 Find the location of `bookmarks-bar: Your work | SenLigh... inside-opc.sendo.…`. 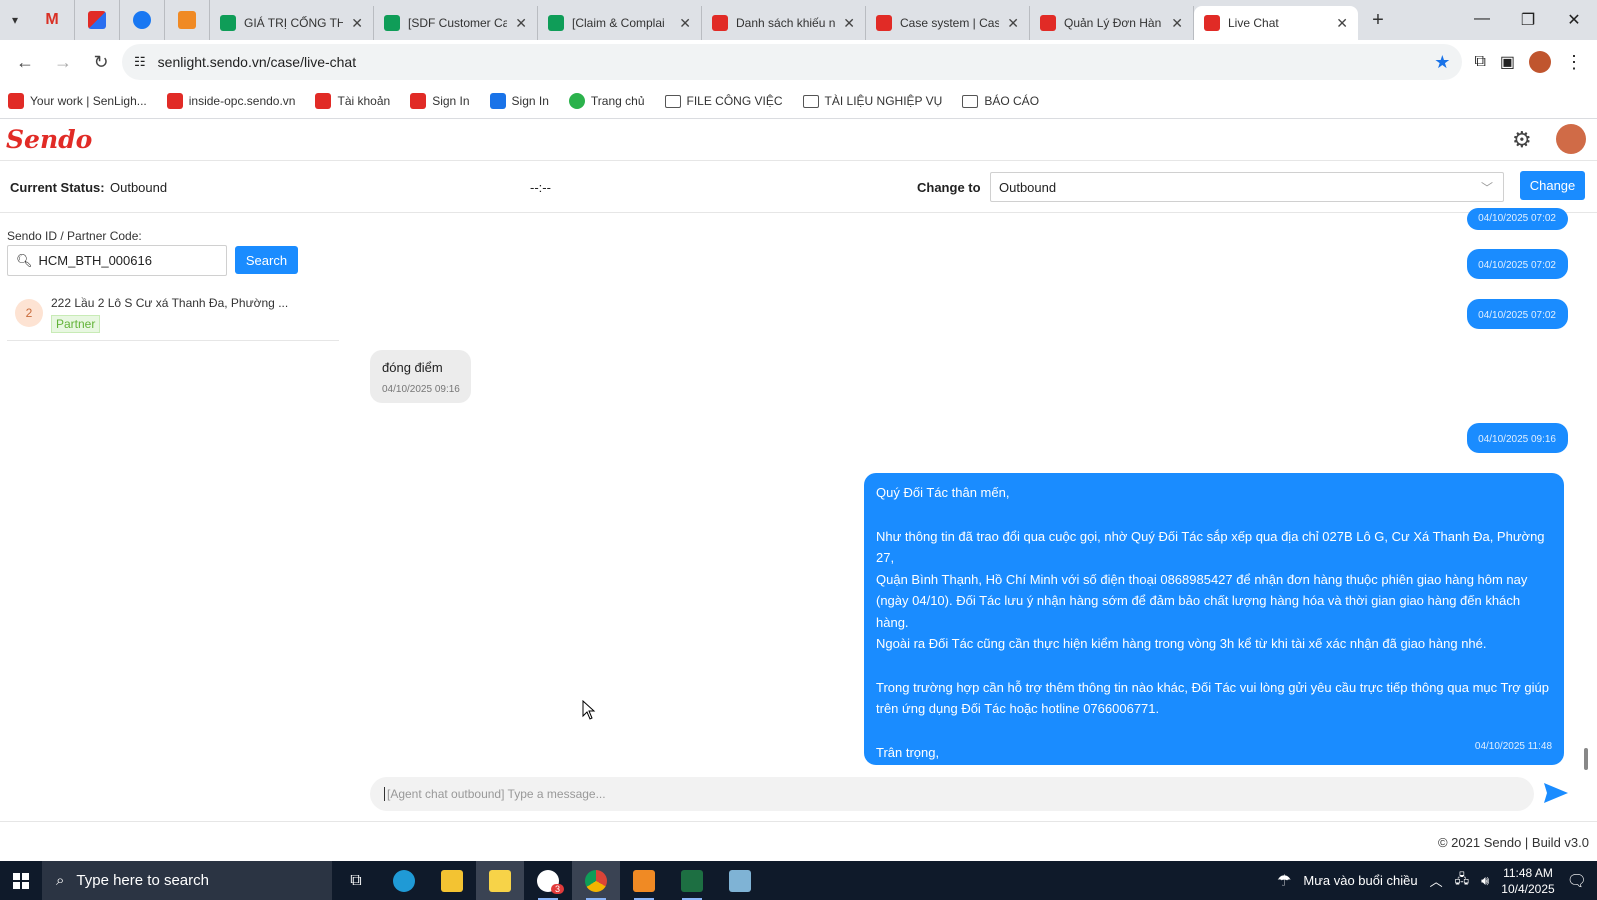

bookmarks-bar: Your work | SenLigh... inside-opc.sendo.… is located at coordinates (798, 101).